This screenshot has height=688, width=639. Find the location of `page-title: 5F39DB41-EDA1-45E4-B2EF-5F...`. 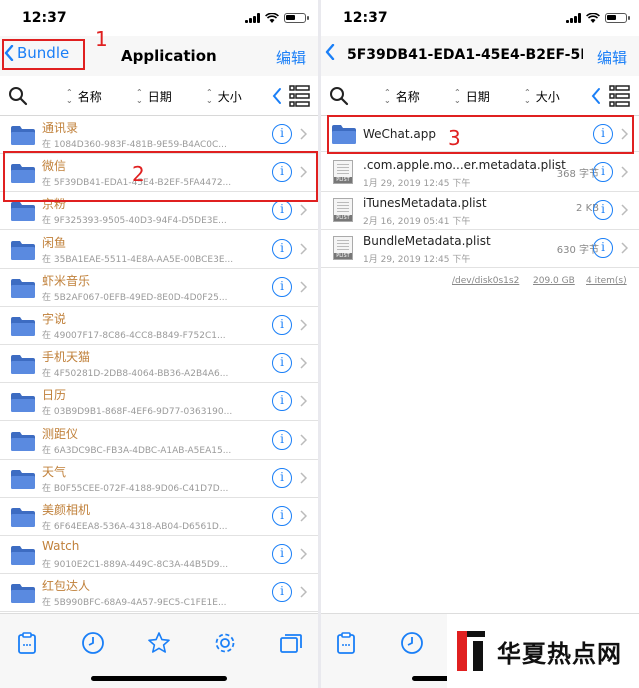

page-title: 5F39DB41-EDA1-45E4-B2EF-5F... is located at coordinates (465, 55).